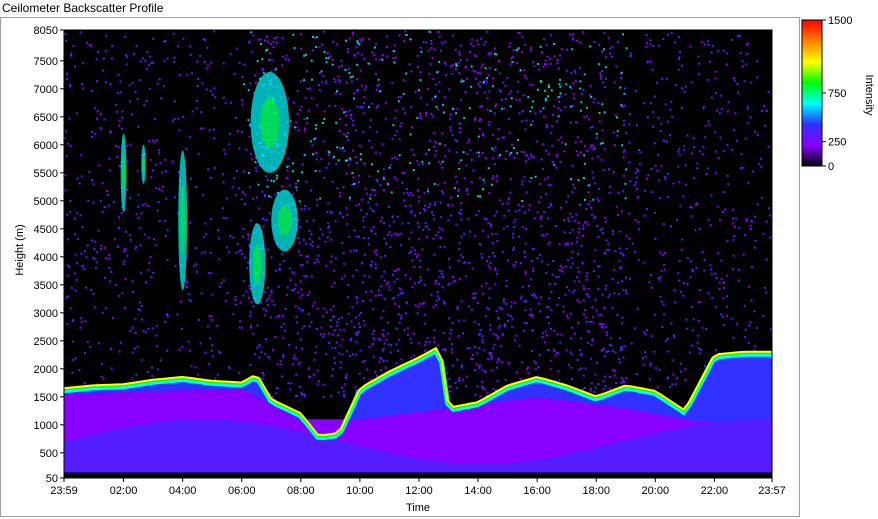  Describe the element at coordinates (46, 286) in the screenshot. I see `y-tick-label: 3500` at that location.